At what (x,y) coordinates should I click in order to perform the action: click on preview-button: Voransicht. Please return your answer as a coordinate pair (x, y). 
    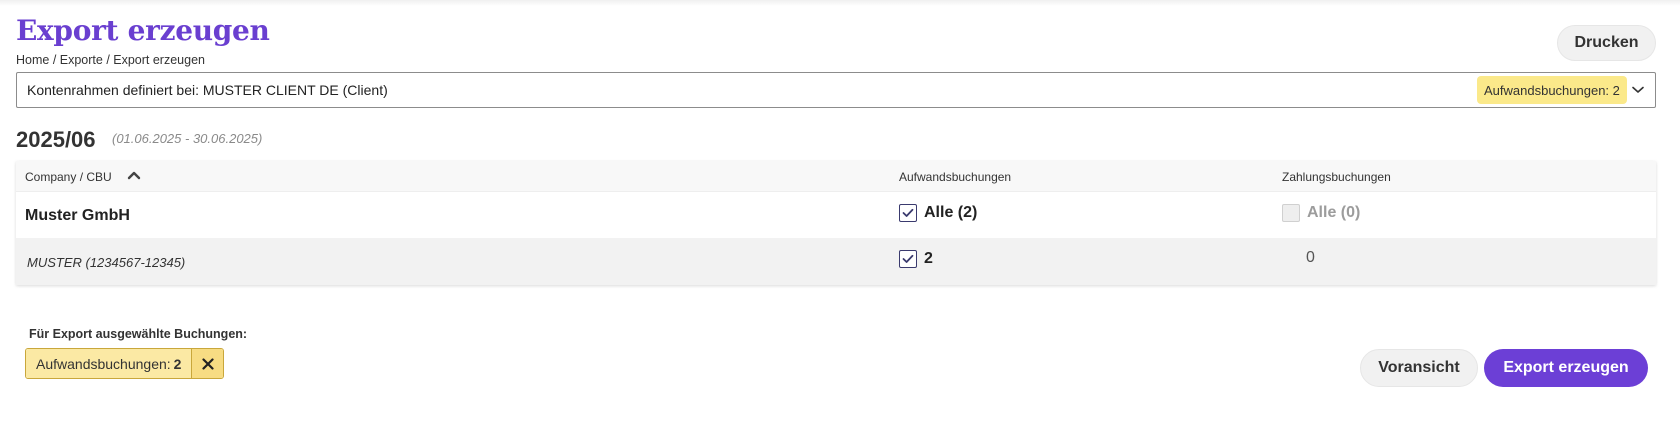
    Looking at the image, I should click on (1419, 368).